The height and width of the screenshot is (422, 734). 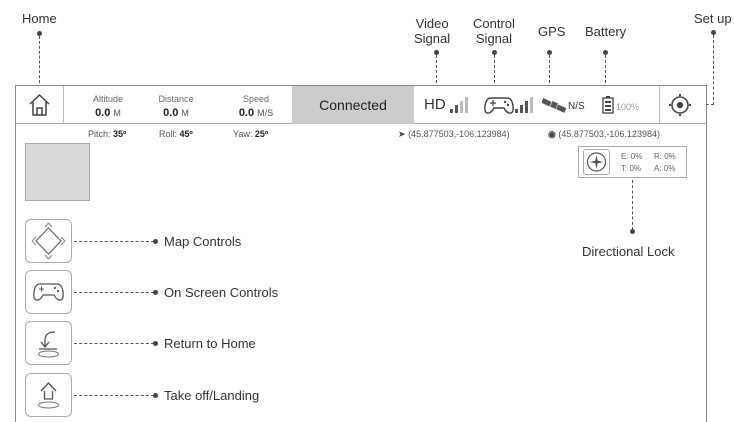 What do you see at coordinates (608, 105) in the screenshot?
I see `battery-icon` at bounding box center [608, 105].